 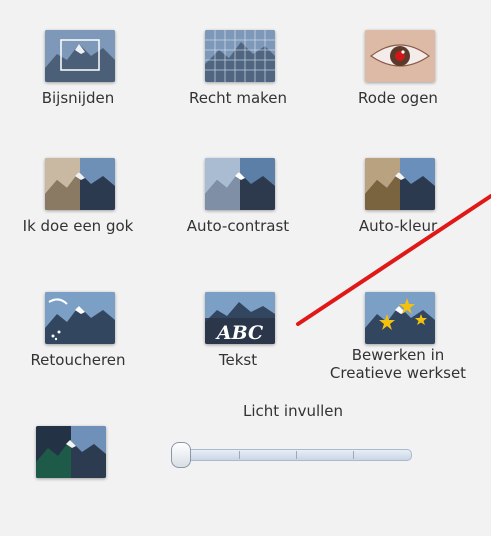 I want to click on retouch-tool-button: Retoucheren, so click(x=78, y=347).